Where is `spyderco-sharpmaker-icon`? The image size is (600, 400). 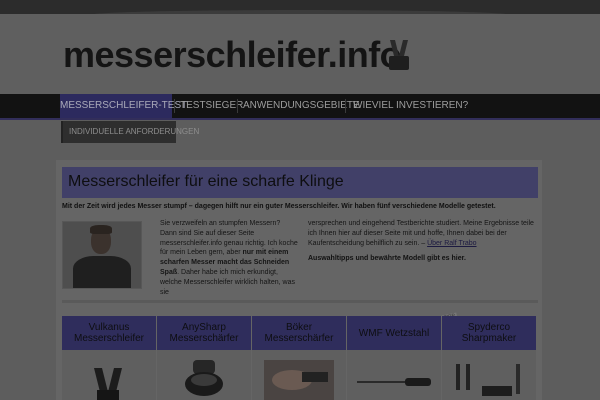
spyderco-sharpmaker-icon is located at coordinates (488, 380).